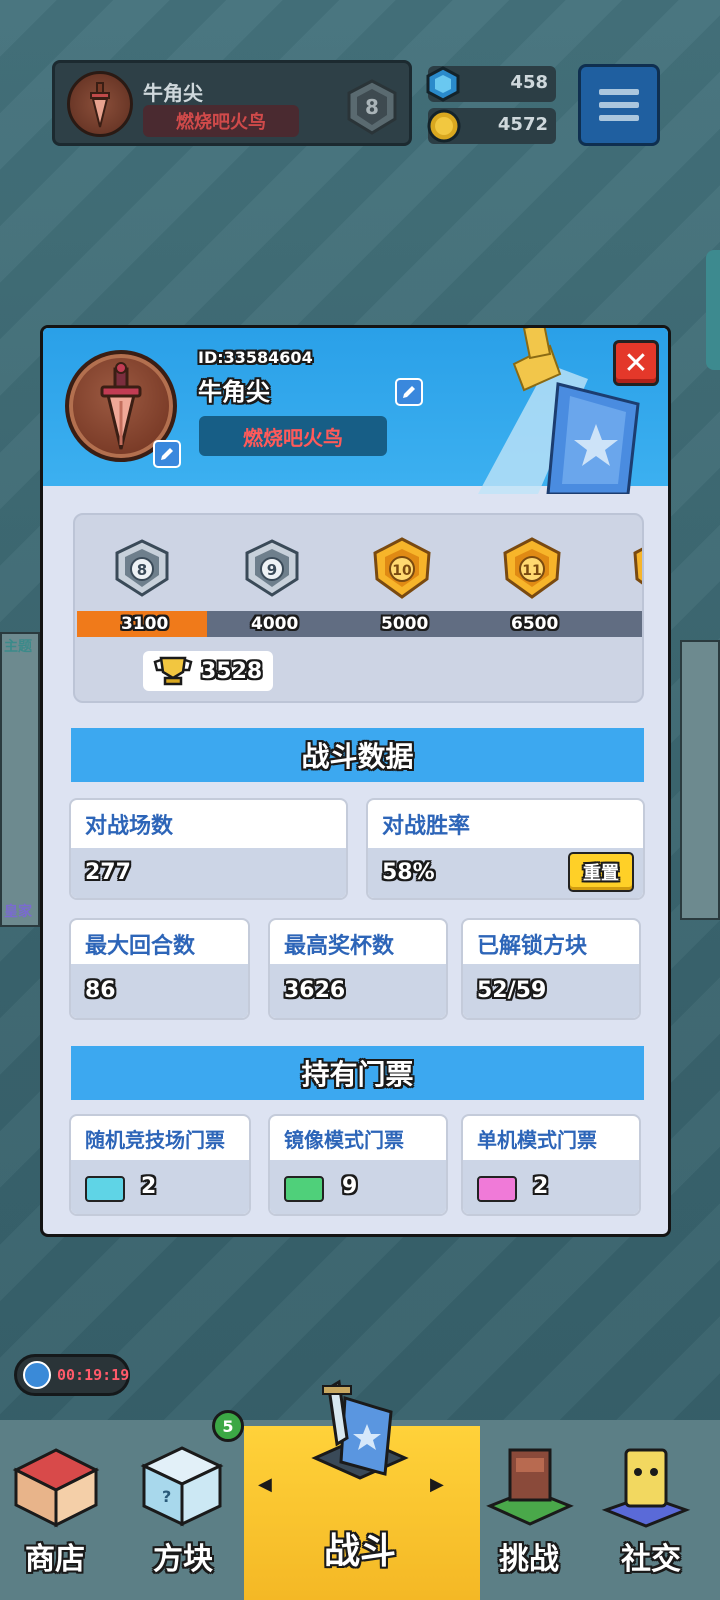 The width and height of the screenshot is (720, 1600). Describe the element at coordinates (360, 1429) in the screenshot. I see `battle-shield-icon` at that location.